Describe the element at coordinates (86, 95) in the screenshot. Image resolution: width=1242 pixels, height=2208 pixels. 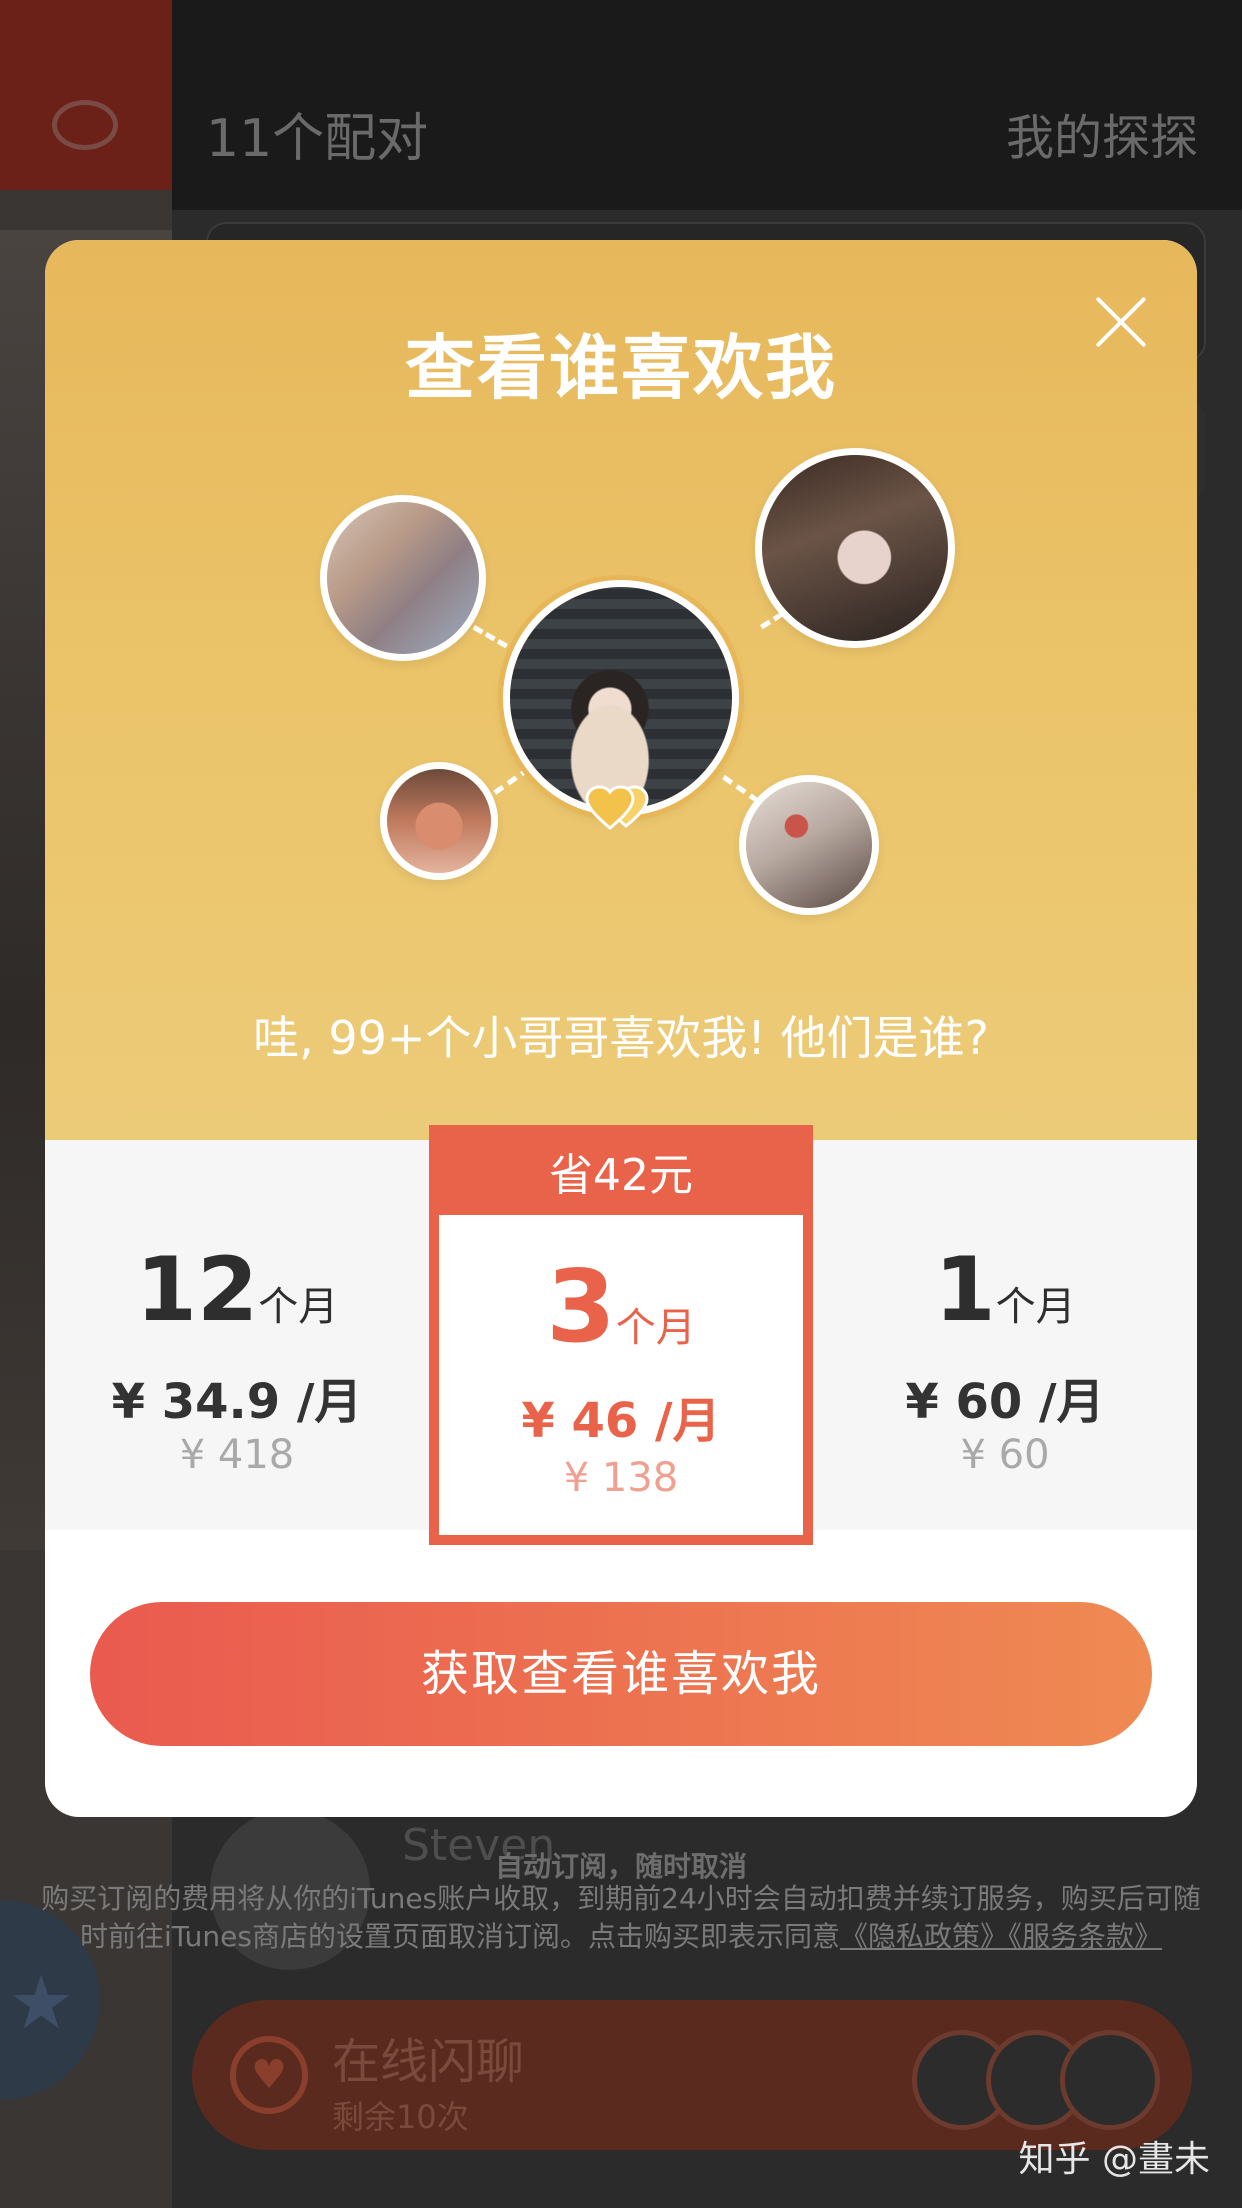
I see `left-top-tab` at that location.